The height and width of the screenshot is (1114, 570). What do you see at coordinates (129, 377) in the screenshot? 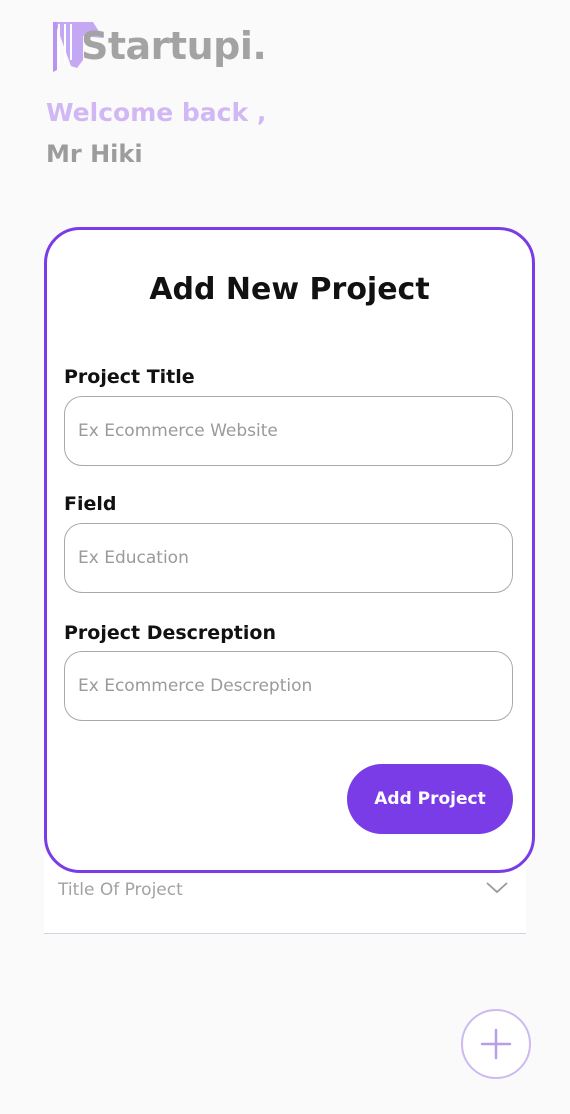
I see `project-title-label: Project Title` at bounding box center [129, 377].